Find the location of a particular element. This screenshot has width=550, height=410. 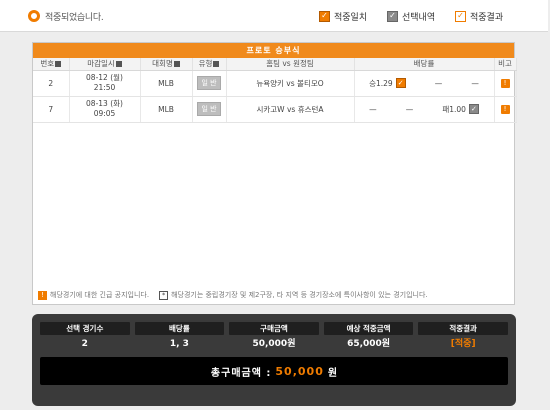

summary-games: 선택 경기수 2 is located at coordinates (85, 337).